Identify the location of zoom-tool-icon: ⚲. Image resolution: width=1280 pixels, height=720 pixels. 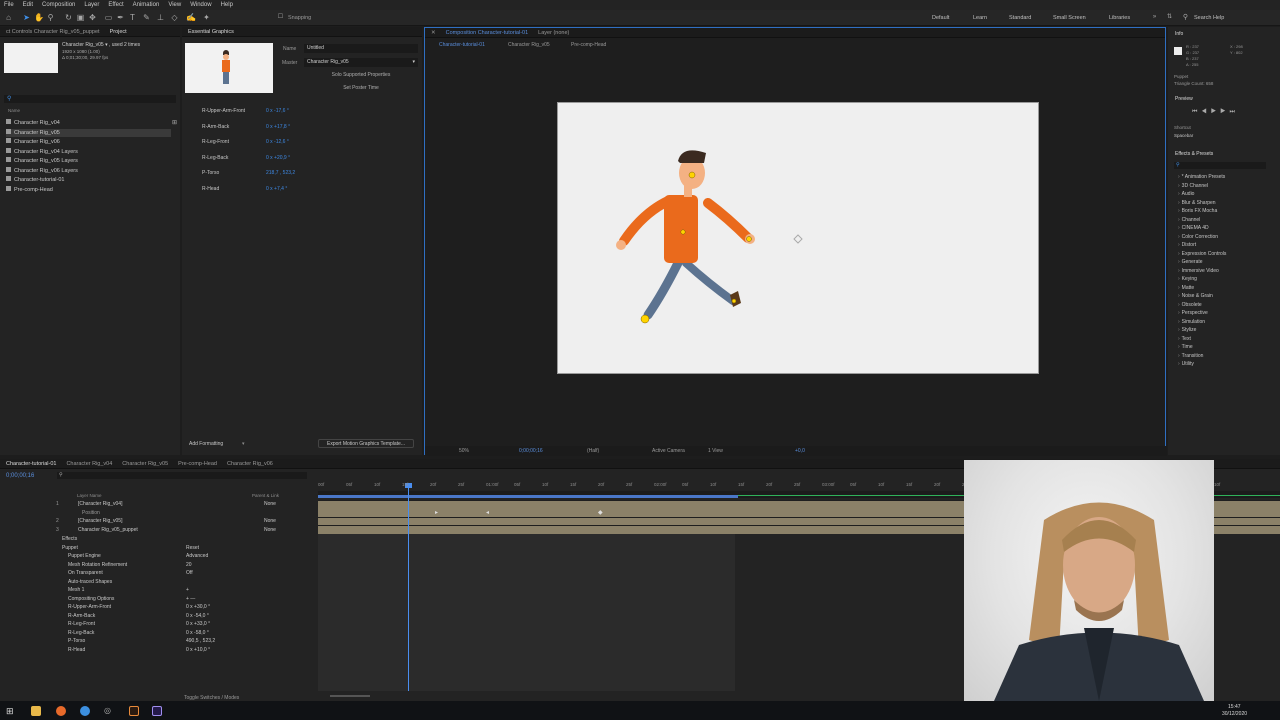
(50, 17).